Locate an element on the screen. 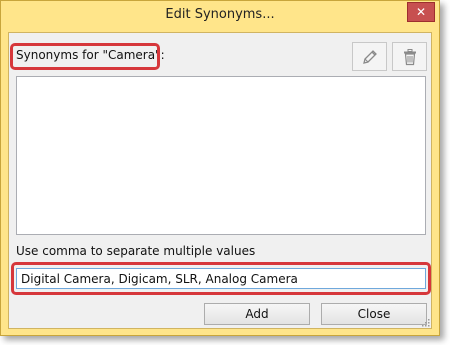  edit-button is located at coordinates (369, 56).